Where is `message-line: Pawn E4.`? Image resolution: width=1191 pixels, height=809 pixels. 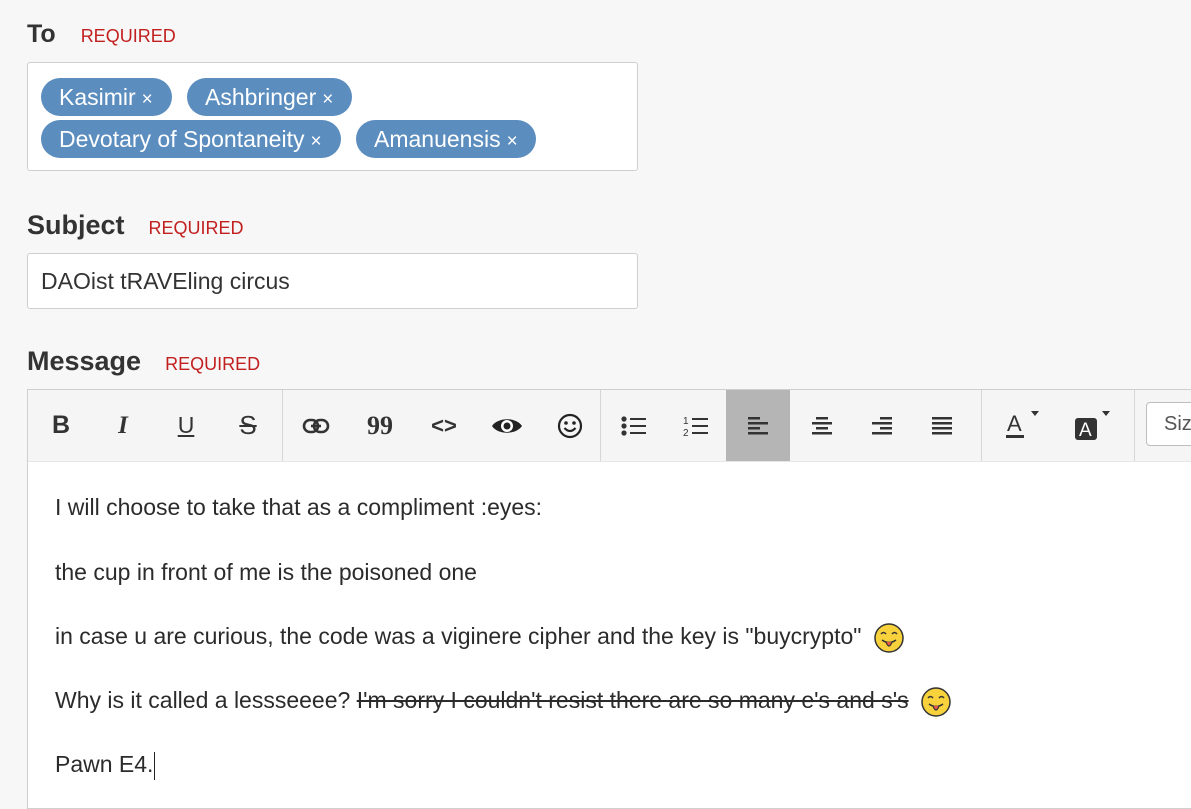 message-line: Pawn E4. is located at coordinates (105, 765).